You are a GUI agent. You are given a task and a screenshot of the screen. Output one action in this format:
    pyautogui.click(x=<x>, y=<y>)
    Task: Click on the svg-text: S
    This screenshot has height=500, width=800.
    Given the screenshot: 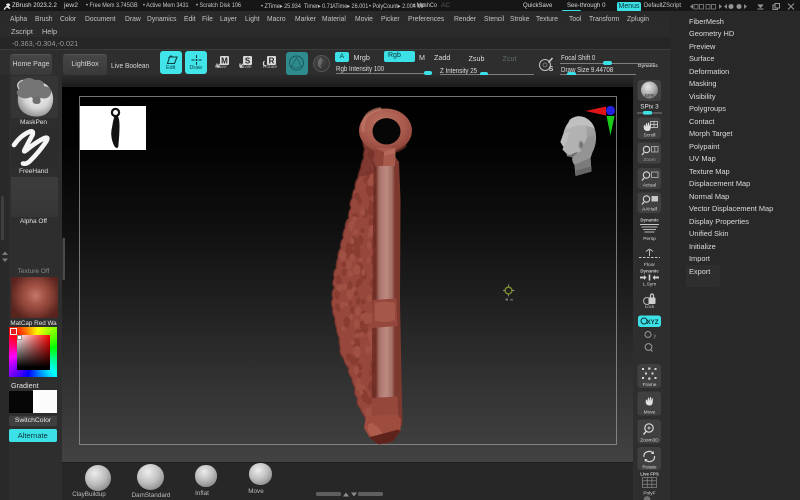 What is the action you would take?
    pyautogui.click(x=551, y=69)
    